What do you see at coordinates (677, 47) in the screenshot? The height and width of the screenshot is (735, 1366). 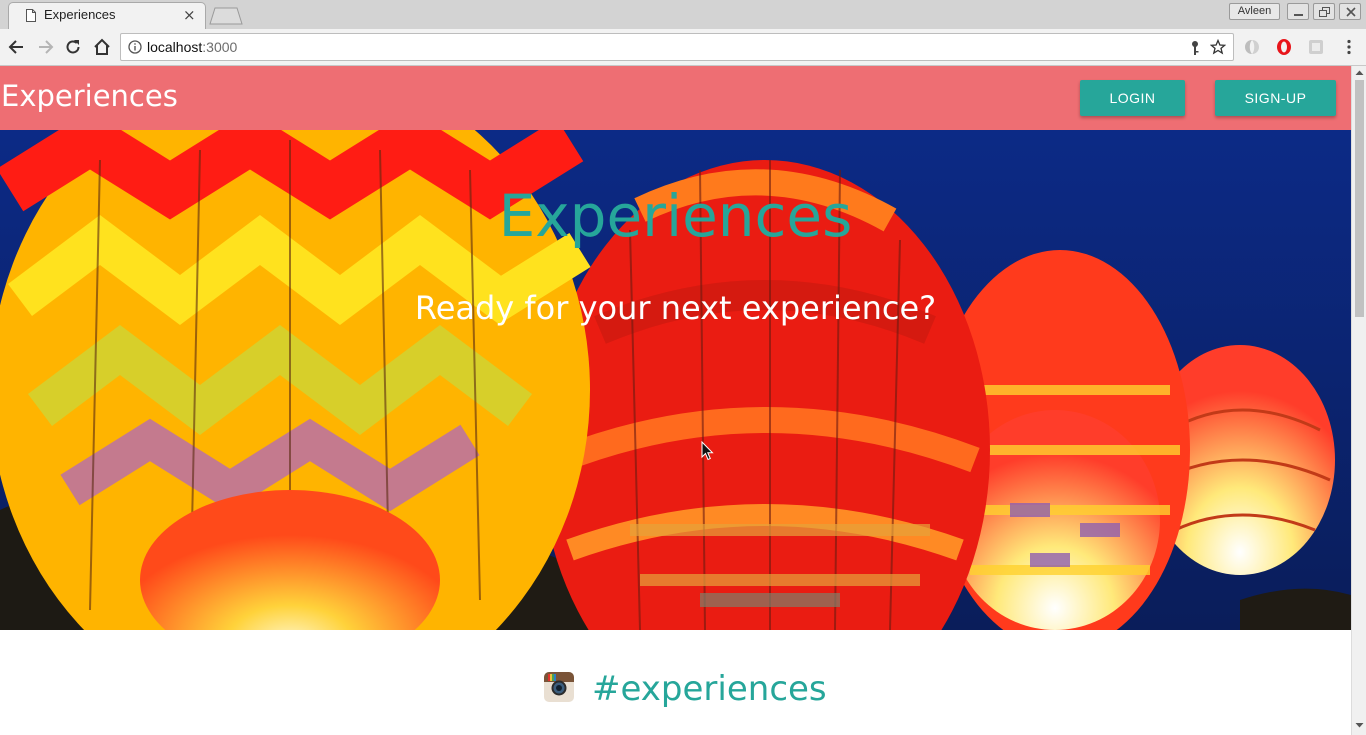 I see `address-bar: localhost:3000` at bounding box center [677, 47].